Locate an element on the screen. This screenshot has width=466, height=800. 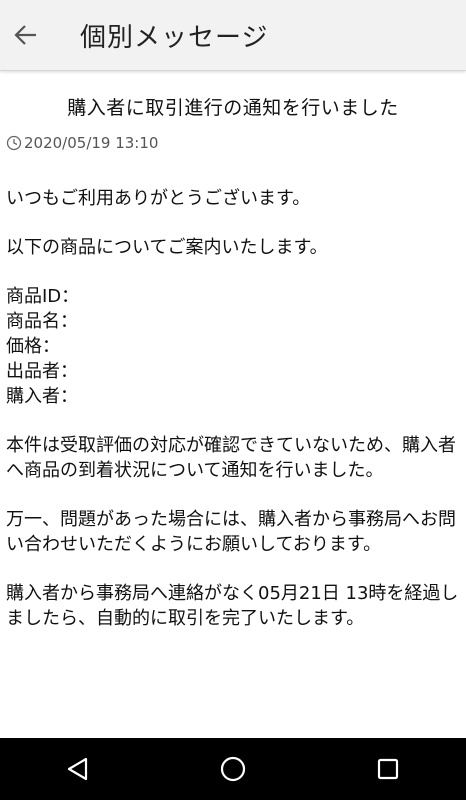
nav-home-button is located at coordinates (233, 769).